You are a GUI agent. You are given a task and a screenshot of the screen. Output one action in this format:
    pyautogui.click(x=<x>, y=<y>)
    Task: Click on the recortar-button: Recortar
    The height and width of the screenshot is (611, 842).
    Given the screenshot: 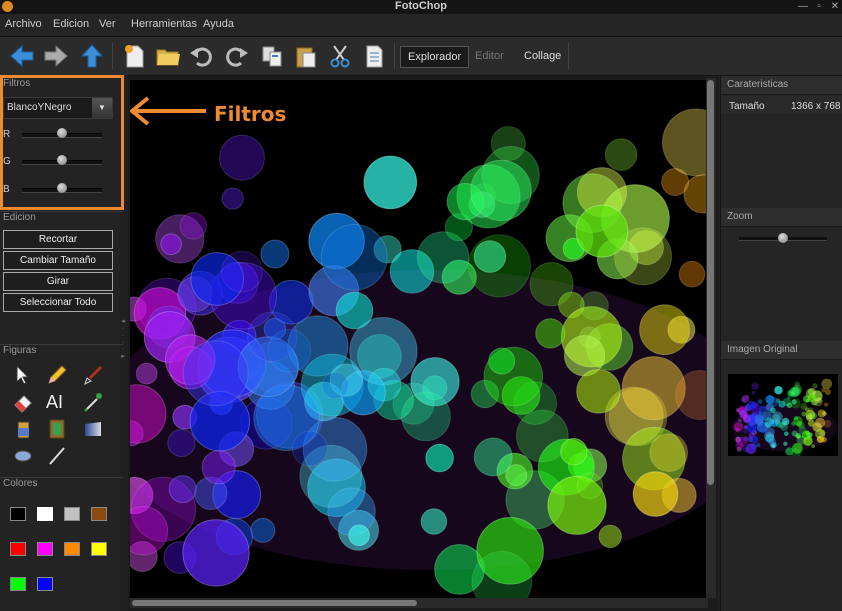 What is the action you would take?
    pyautogui.click(x=58, y=239)
    